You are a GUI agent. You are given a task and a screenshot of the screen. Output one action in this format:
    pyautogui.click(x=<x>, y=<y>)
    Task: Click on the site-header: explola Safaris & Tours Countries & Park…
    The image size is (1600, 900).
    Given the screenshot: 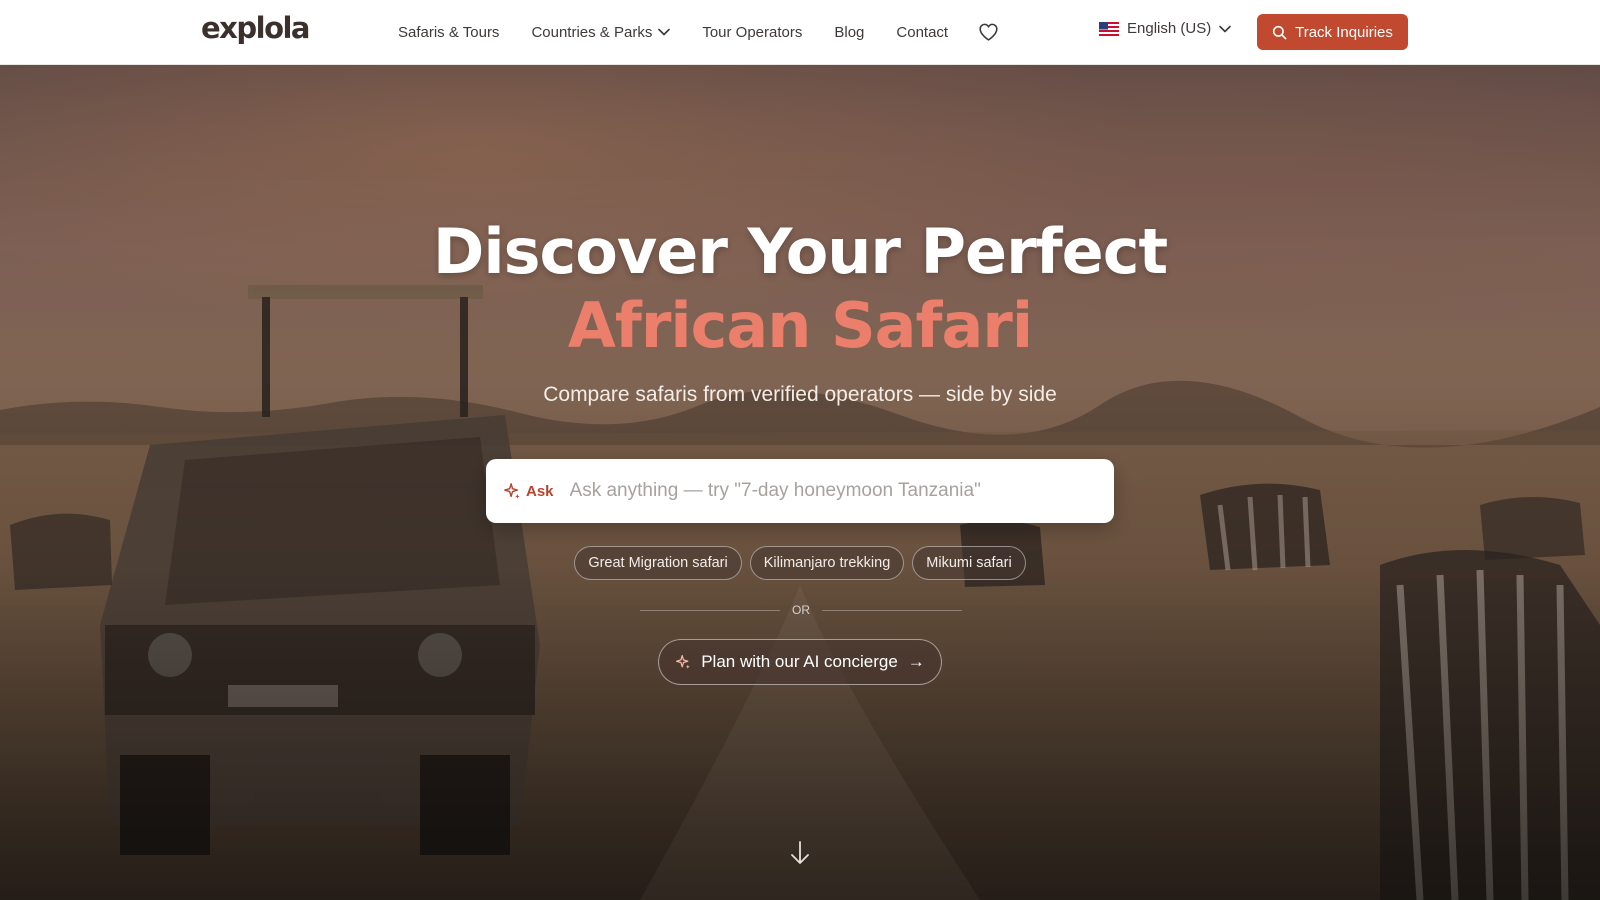 What is the action you would take?
    pyautogui.click(x=800, y=32)
    